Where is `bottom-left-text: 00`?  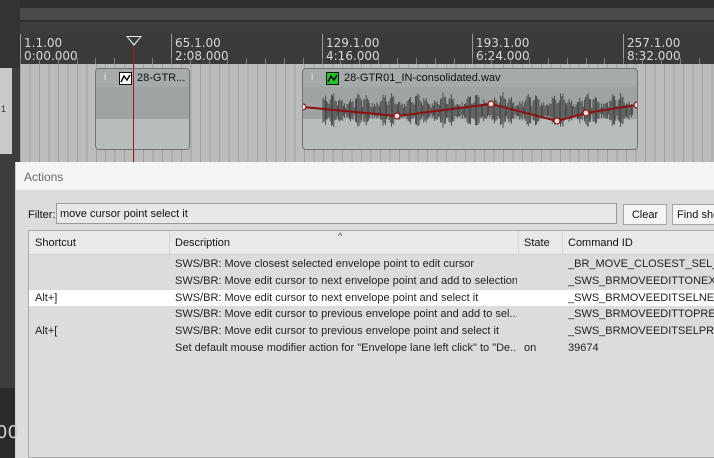 bottom-left-text: 00 is located at coordinates (9, 432).